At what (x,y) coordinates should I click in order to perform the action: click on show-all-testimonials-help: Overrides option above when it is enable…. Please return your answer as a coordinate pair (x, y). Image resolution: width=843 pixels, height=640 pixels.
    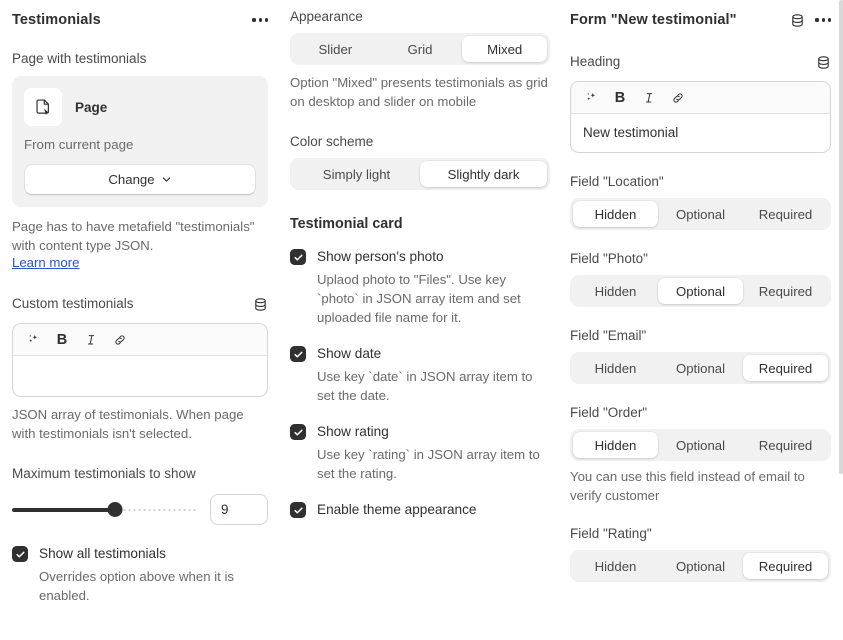
    Looking at the image, I should click on (136, 586).